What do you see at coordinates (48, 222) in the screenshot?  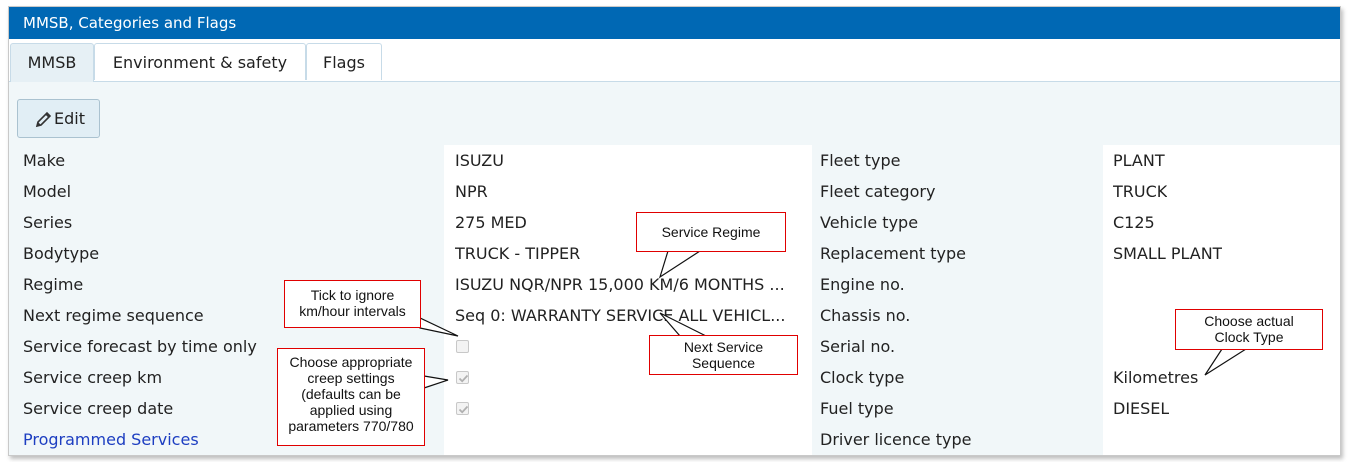 I see `label-series: Series` at bounding box center [48, 222].